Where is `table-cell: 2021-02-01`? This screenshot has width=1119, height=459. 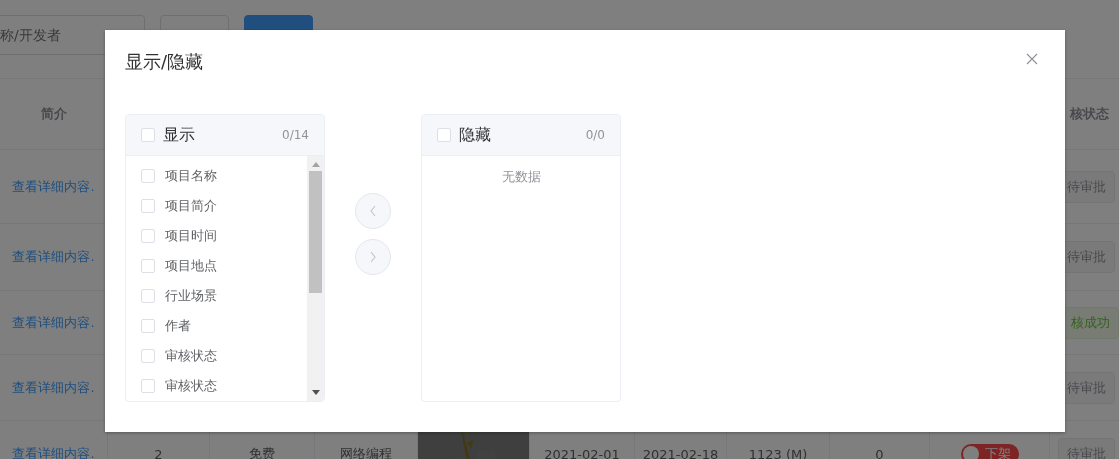
table-cell: 2021-02-01 is located at coordinates (582, 452).